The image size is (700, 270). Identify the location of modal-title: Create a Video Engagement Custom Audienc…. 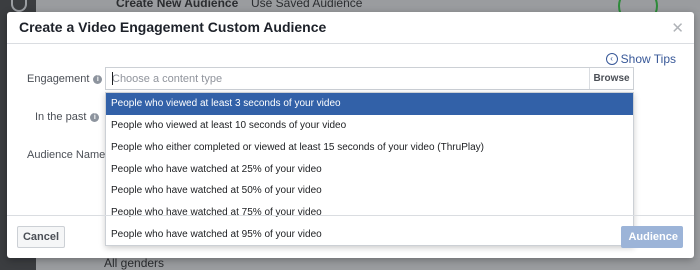
(173, 27).